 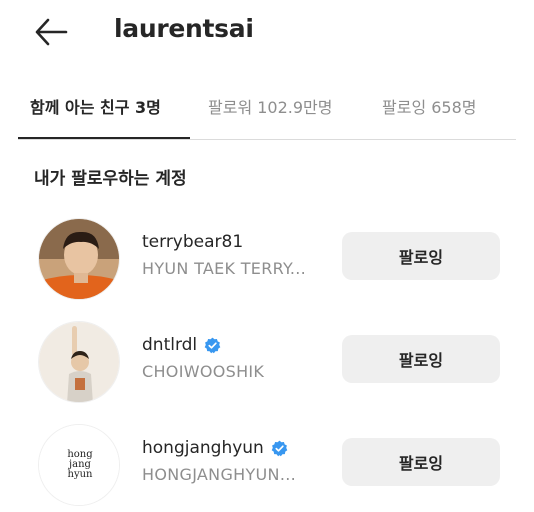 I want to click on section-title: 내가 팔로우하는 계정, so click(x=110, y=179).